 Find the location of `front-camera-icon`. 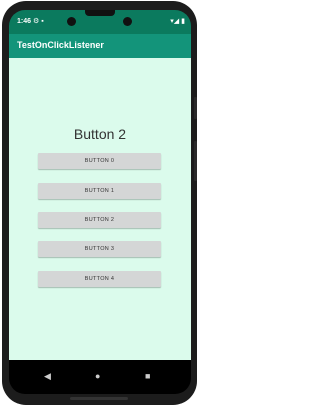

front-camera-icon is located at coordinates (71, 21).